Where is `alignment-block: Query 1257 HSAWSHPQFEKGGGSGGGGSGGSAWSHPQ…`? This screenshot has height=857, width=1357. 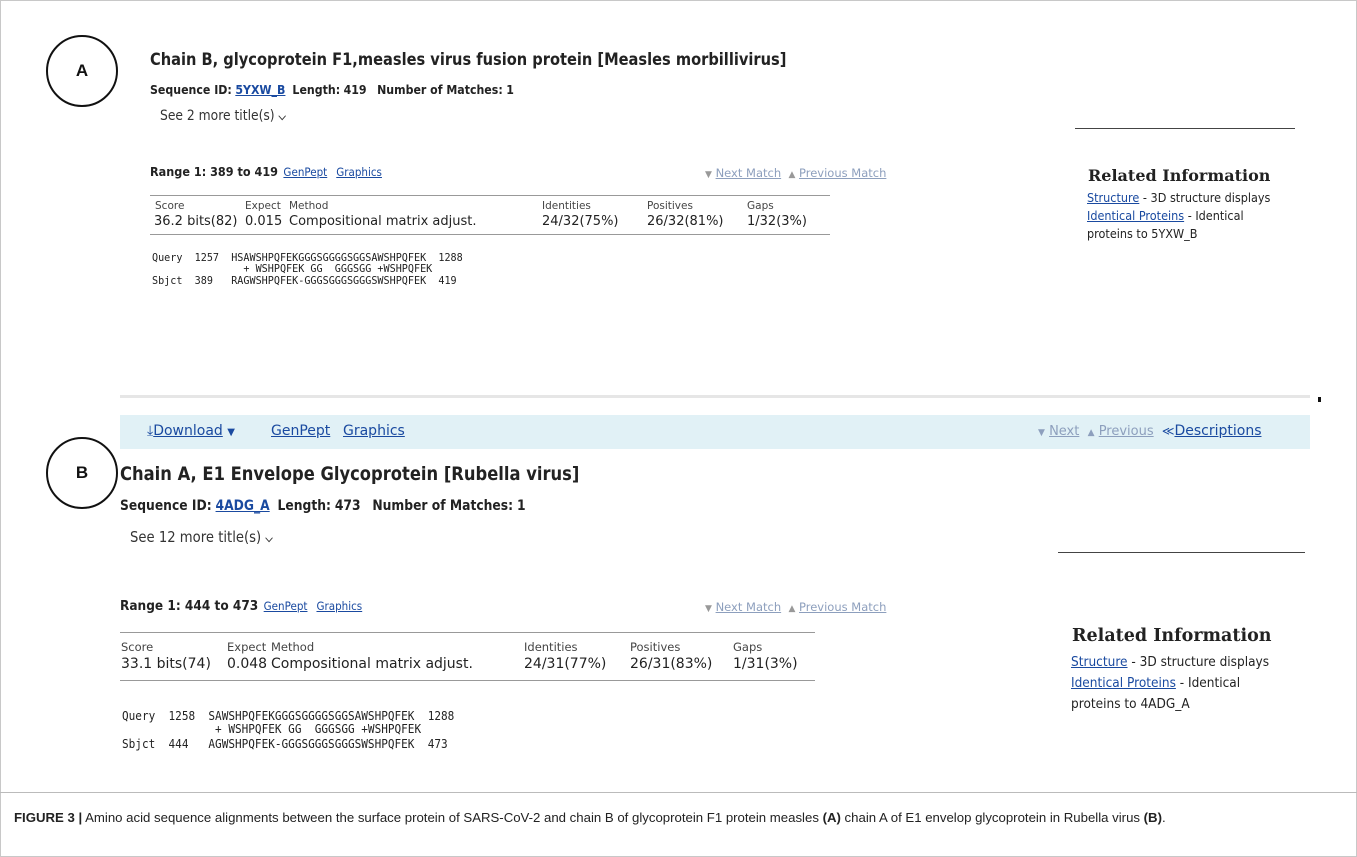
alignment-block: Query 1257 HSAWSHPQFEKGGGSGGGGSGGSAWSHPQ… is located at coordinates (307, 269).